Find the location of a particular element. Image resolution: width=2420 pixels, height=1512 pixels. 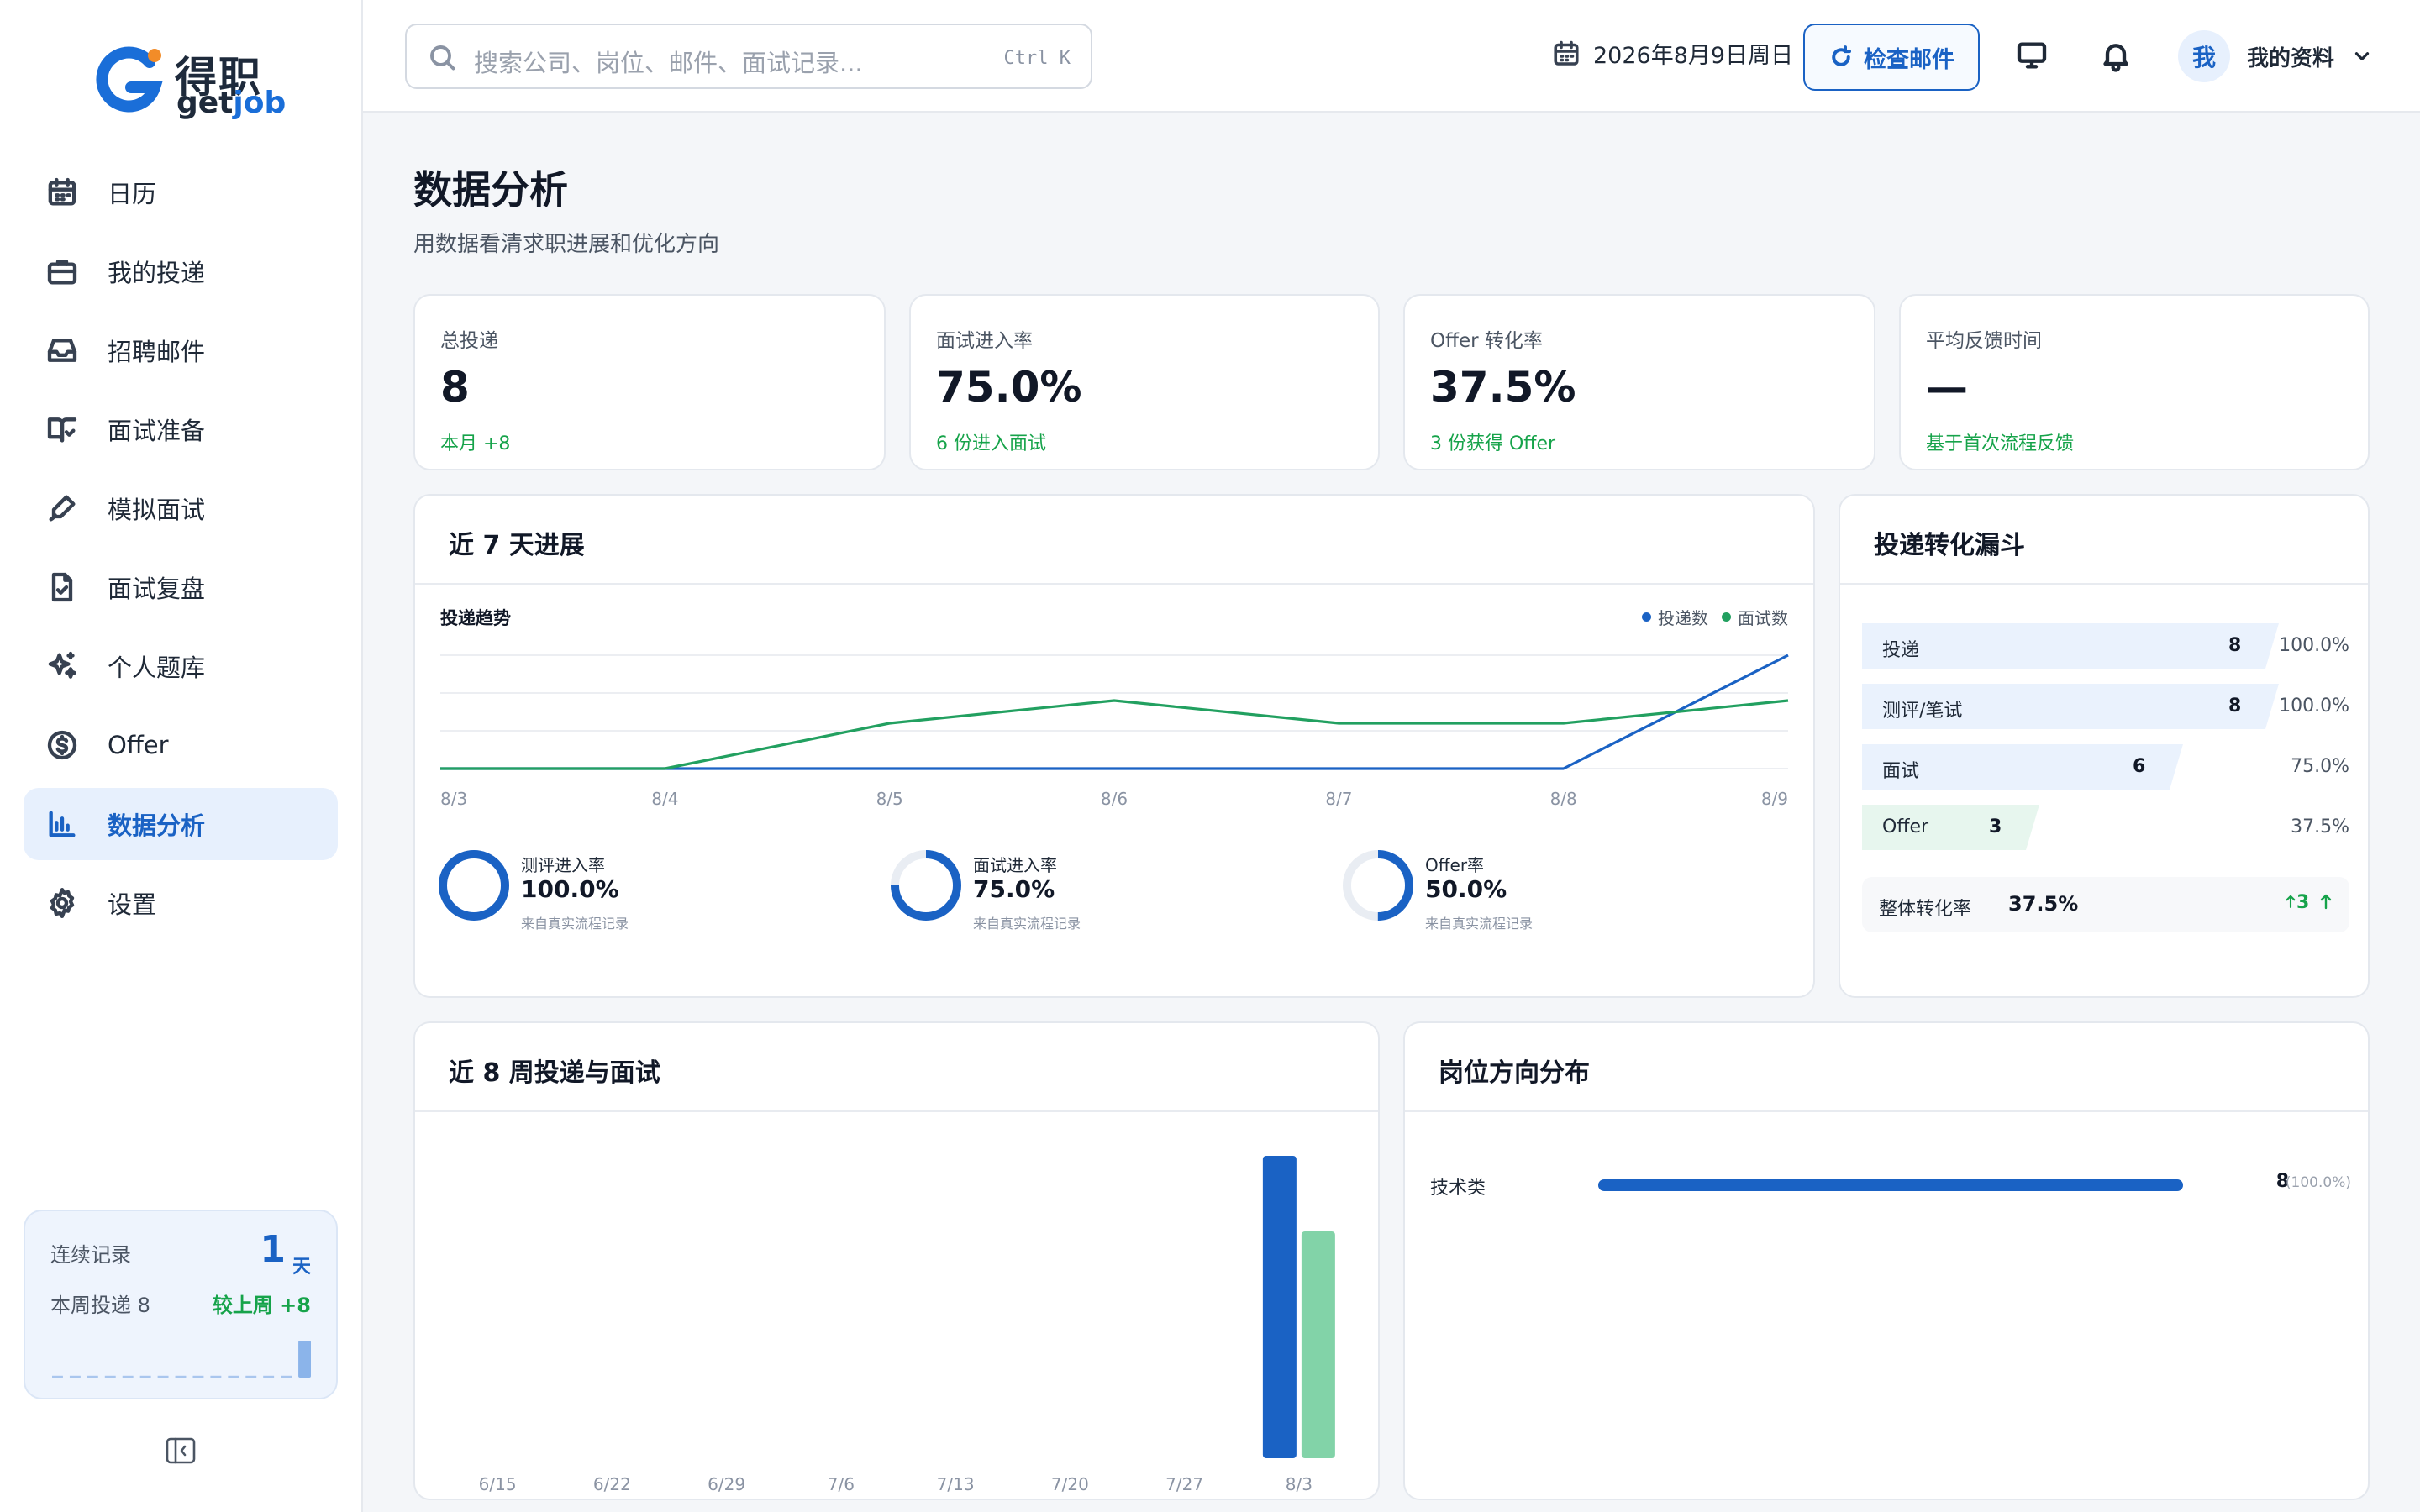

bell-icon is located at coordinates (2115, 58).